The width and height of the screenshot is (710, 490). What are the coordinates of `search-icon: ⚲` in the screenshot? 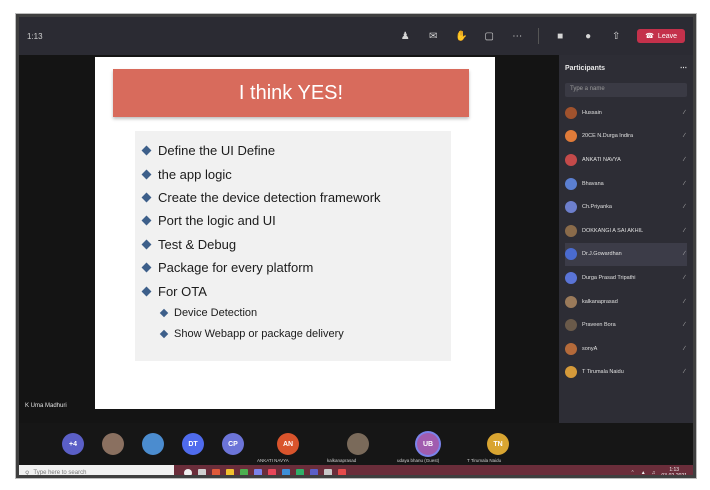 It's located at (27, 473).